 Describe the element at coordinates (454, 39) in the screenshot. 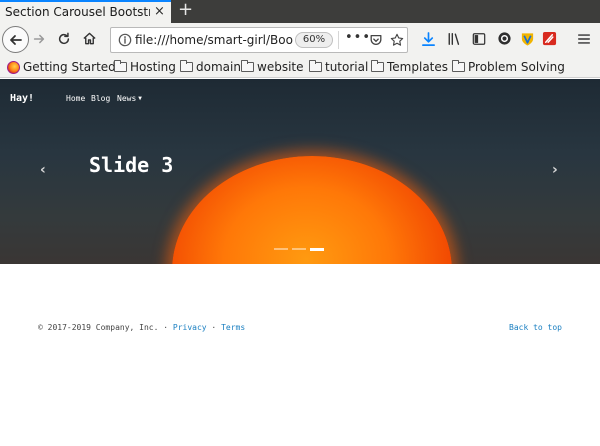

I see `library-icon` at that location.